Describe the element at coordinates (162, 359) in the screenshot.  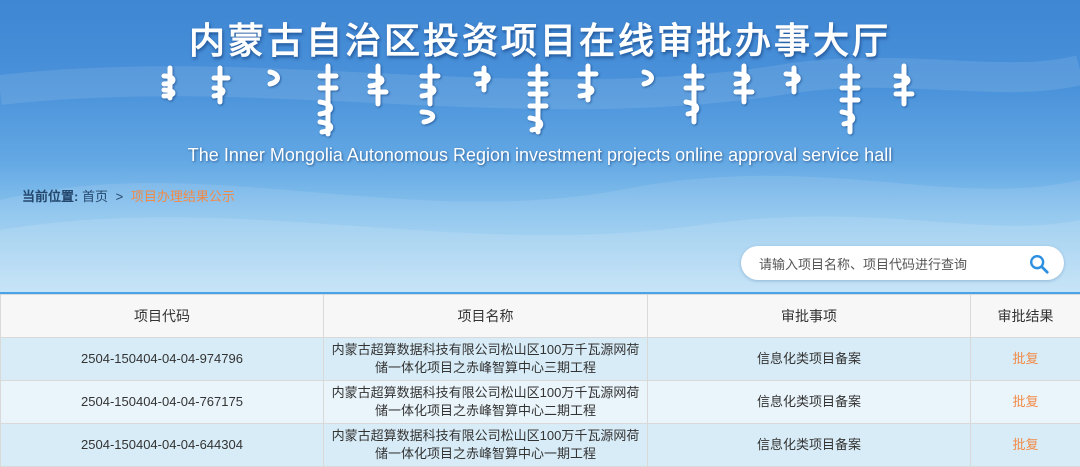
I see `project-code-cell: 2504-150404-04-04-974796` at that location.